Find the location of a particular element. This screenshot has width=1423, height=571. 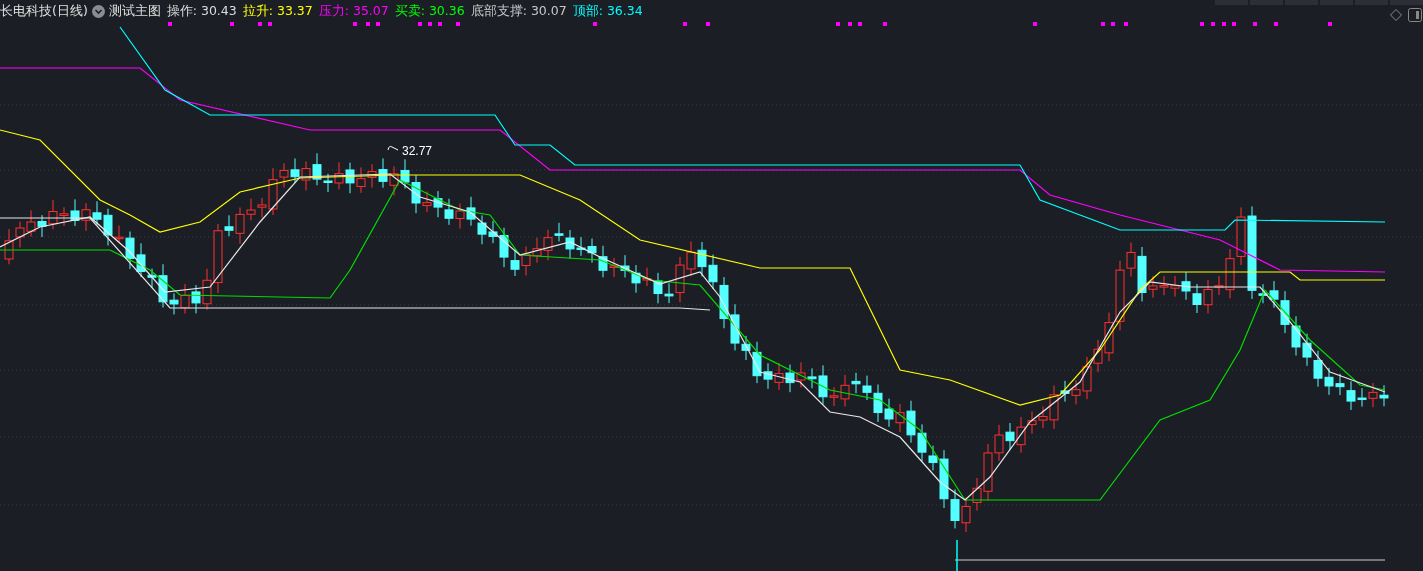

indicator-reading: 顶部: 36.34 is located at coordinates (607, 11).